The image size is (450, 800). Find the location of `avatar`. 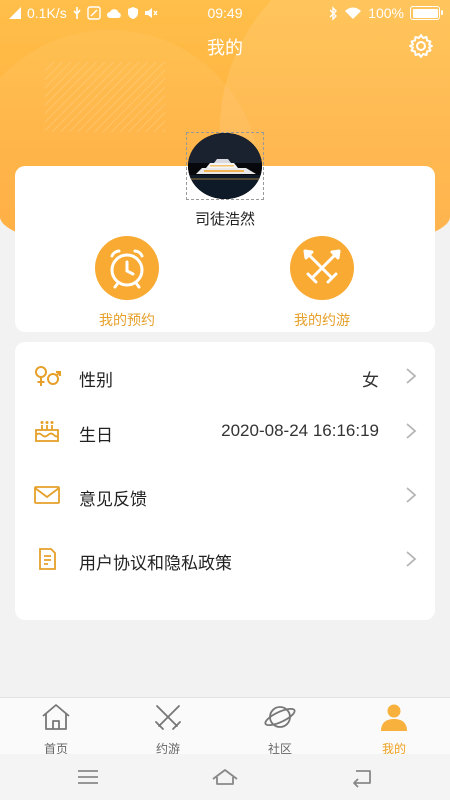

avatar is located at coordinates (225, 166).